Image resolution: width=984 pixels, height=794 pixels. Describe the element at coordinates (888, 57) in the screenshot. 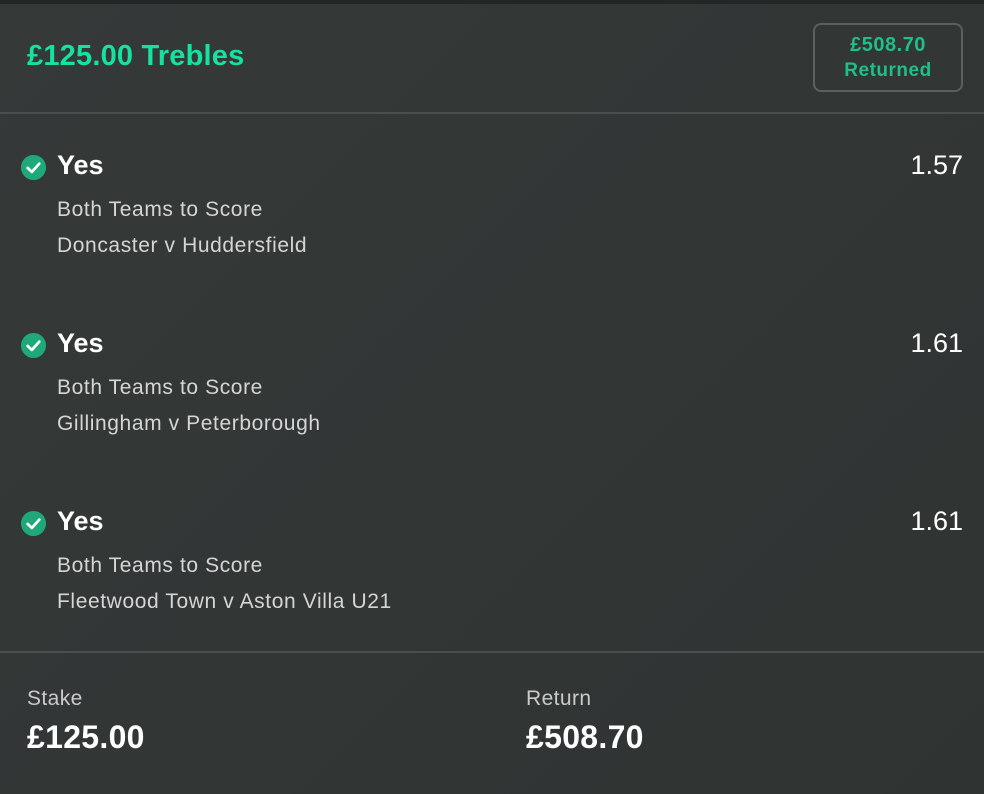

I see `returned-badge: £508.70 Returned` at that location.